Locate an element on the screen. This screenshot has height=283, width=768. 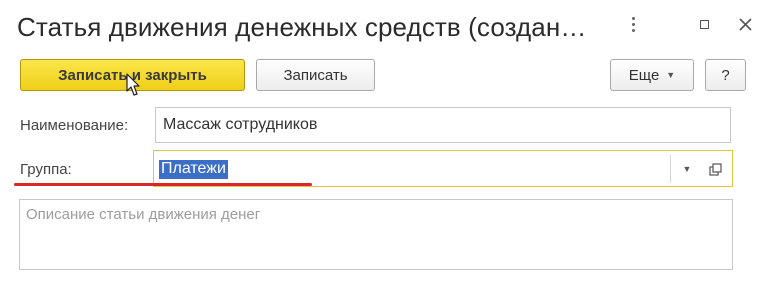
help-button: ? is located at coordinates (725, 75).